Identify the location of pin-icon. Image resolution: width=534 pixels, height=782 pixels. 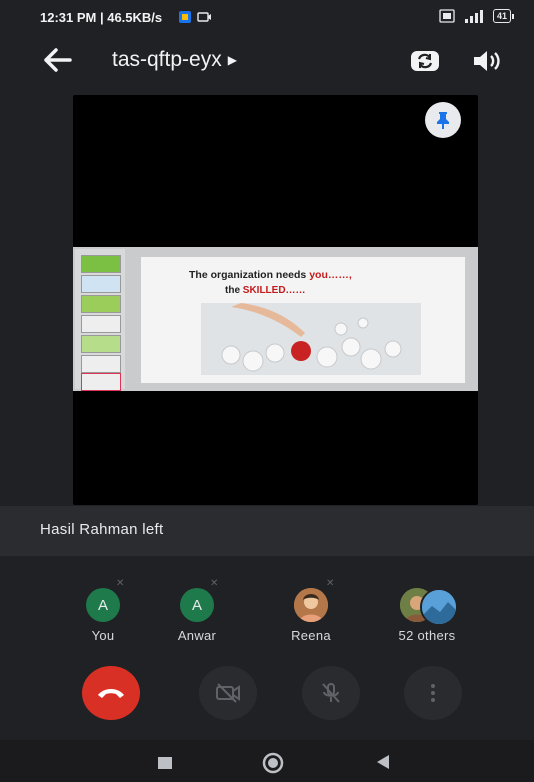
(443, 120).